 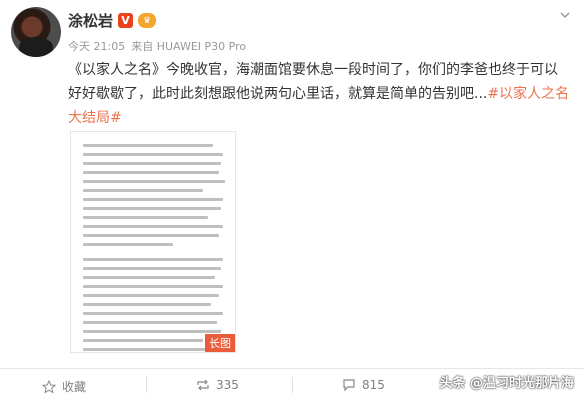 What do you see at coordinates (90, 20) in the screenshot?
I see `author-name: 涂松岩` at bounding box center [90, 20].